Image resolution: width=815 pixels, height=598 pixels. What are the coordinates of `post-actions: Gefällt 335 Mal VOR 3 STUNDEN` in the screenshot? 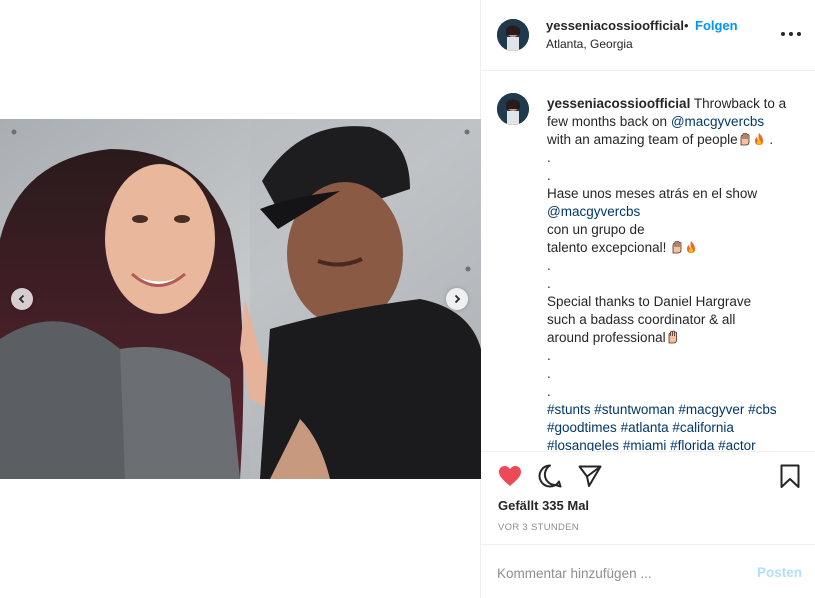 It's located at (648, 497).